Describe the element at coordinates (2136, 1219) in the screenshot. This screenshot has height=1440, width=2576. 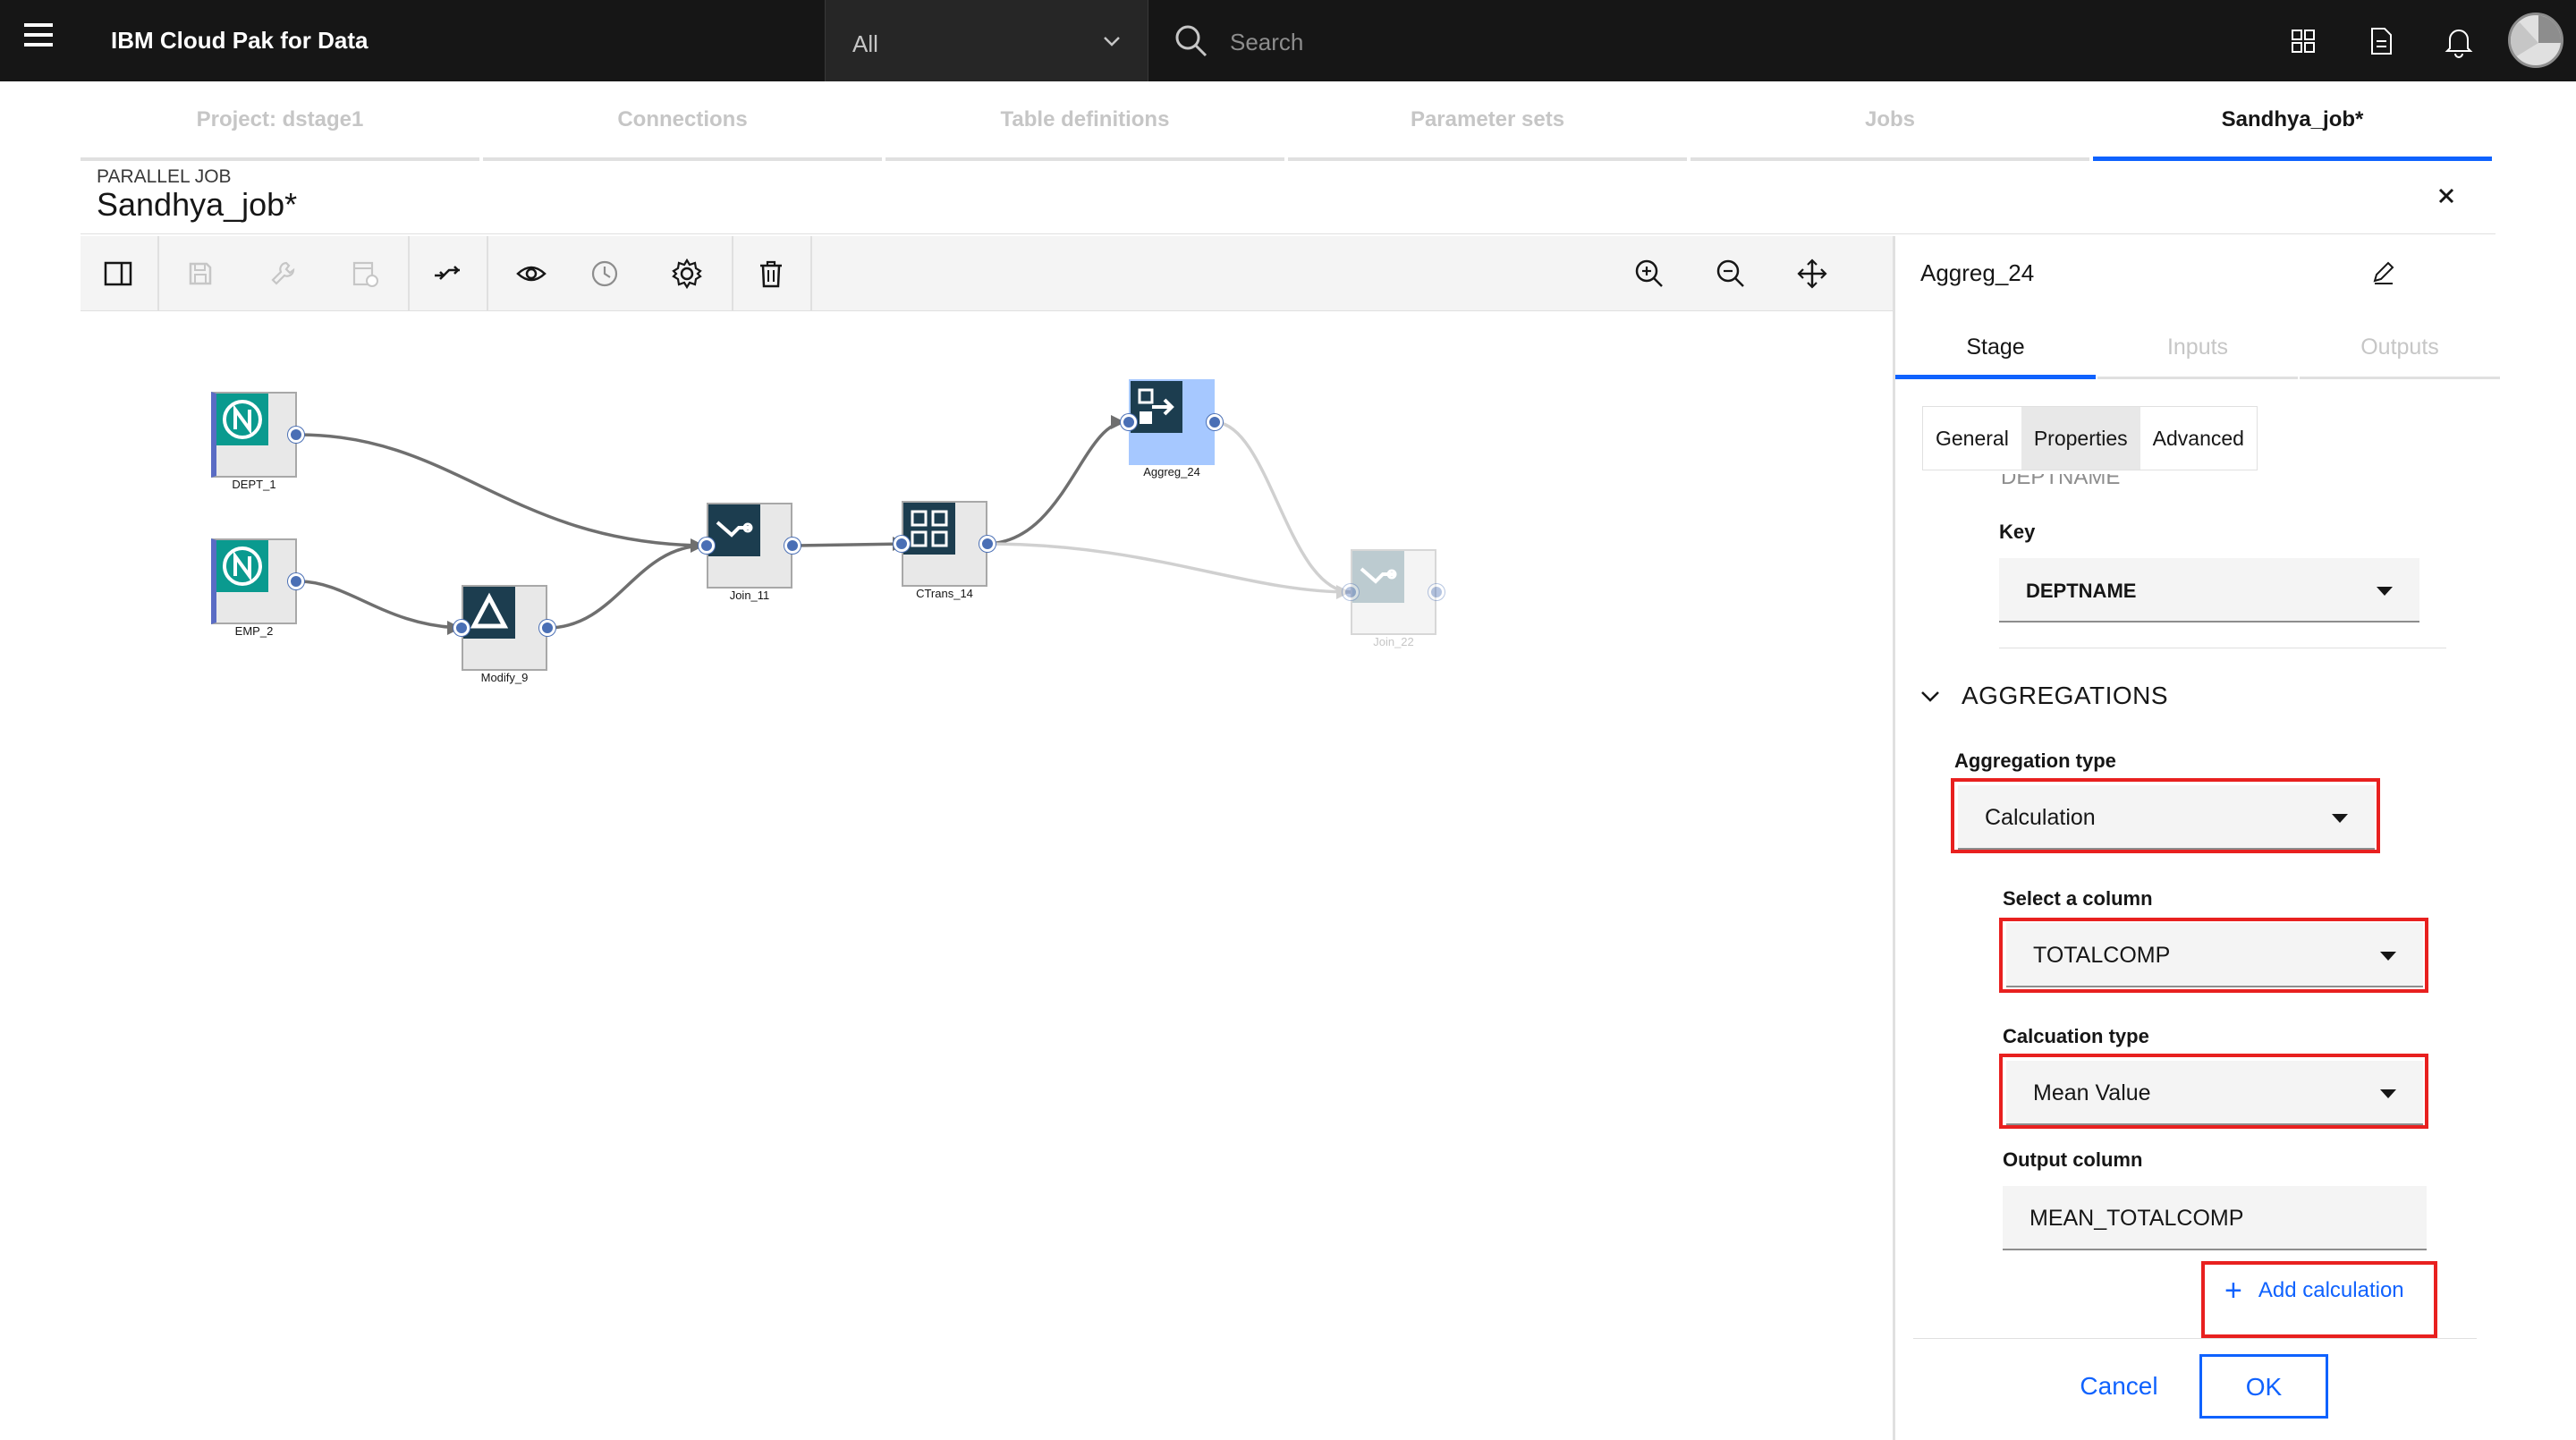
I see `output-column-value: MEAN_TOTALCOMP` at that location.